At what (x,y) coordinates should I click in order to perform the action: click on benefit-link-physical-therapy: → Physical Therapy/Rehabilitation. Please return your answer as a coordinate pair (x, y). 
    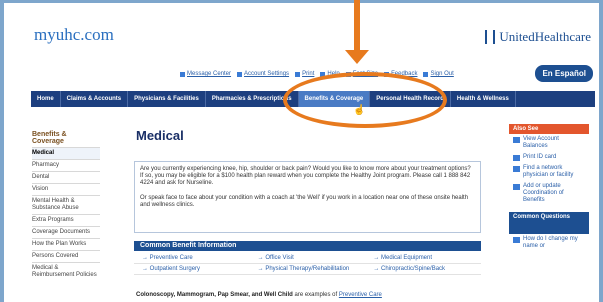
    Looking at the image, I should click on (307, 269).